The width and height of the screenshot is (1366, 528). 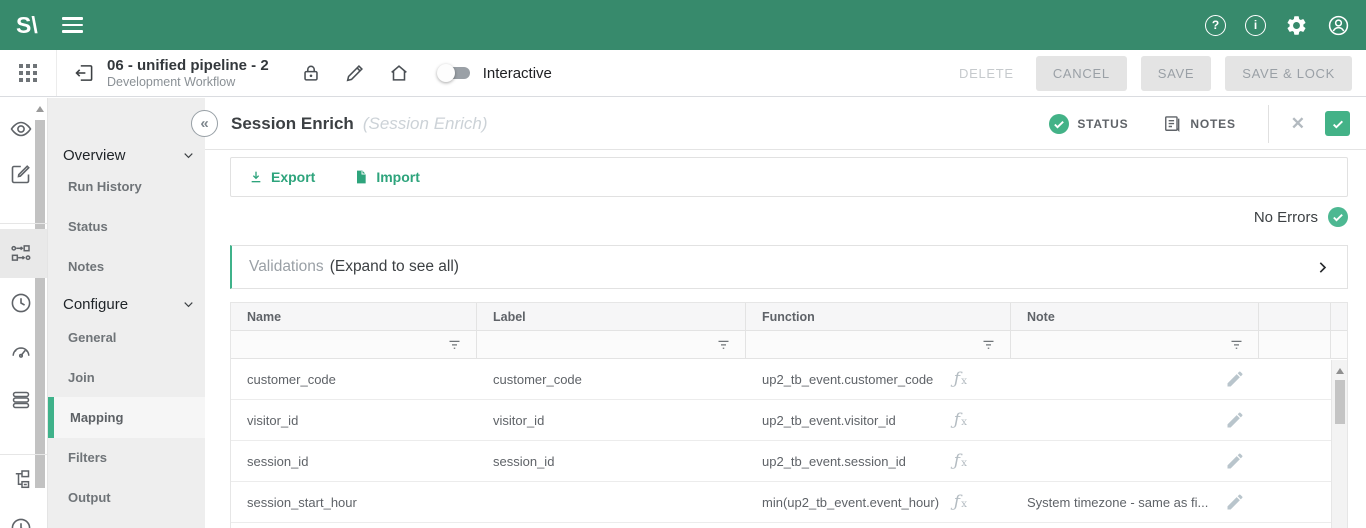 I want to click on save-and-lock-button: SAVE & LOCK, so click(x=1288, y=73).